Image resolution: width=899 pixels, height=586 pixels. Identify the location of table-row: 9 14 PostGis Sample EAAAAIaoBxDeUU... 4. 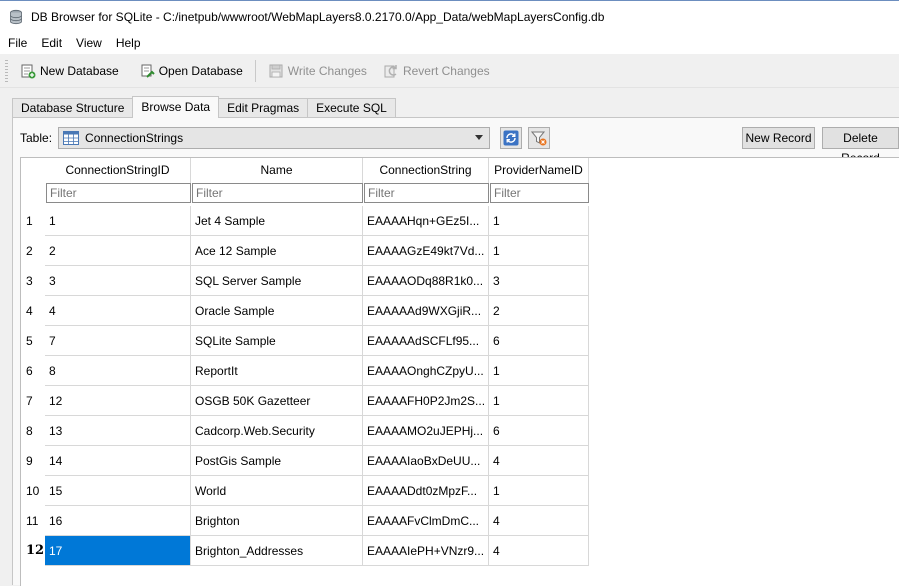
(460, 461).